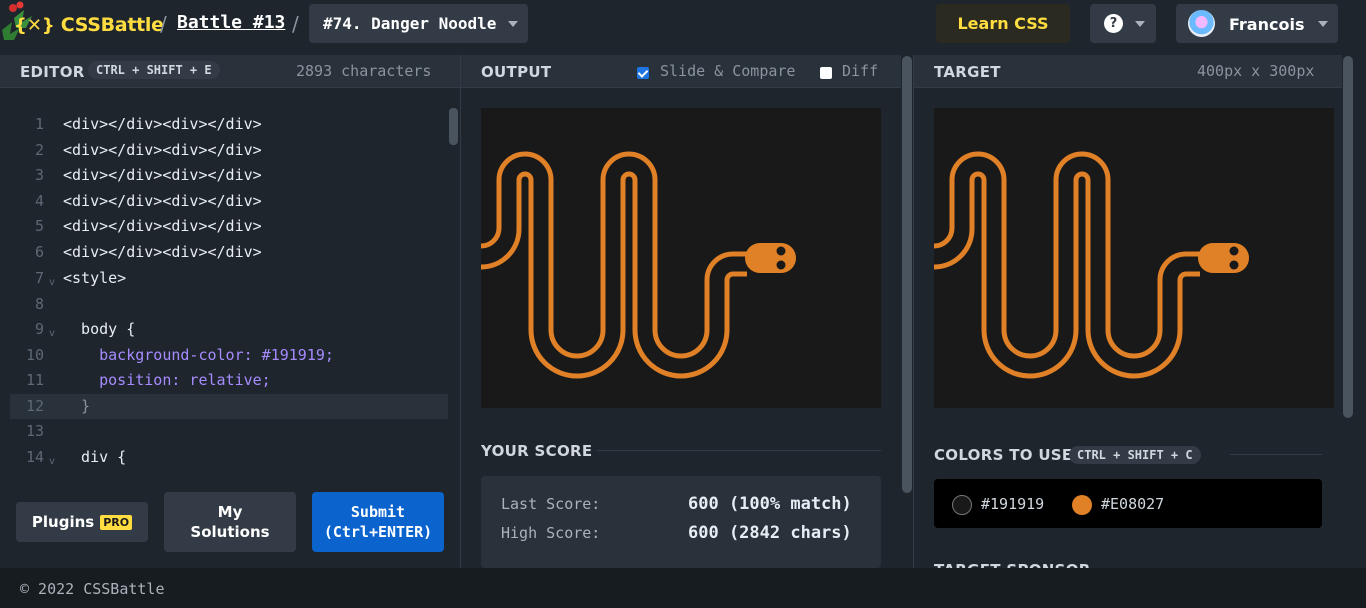  Describe the element at coordinates (1003, 23) in the screenshot. I see `learn-css-button: Learn CSS` at that location.